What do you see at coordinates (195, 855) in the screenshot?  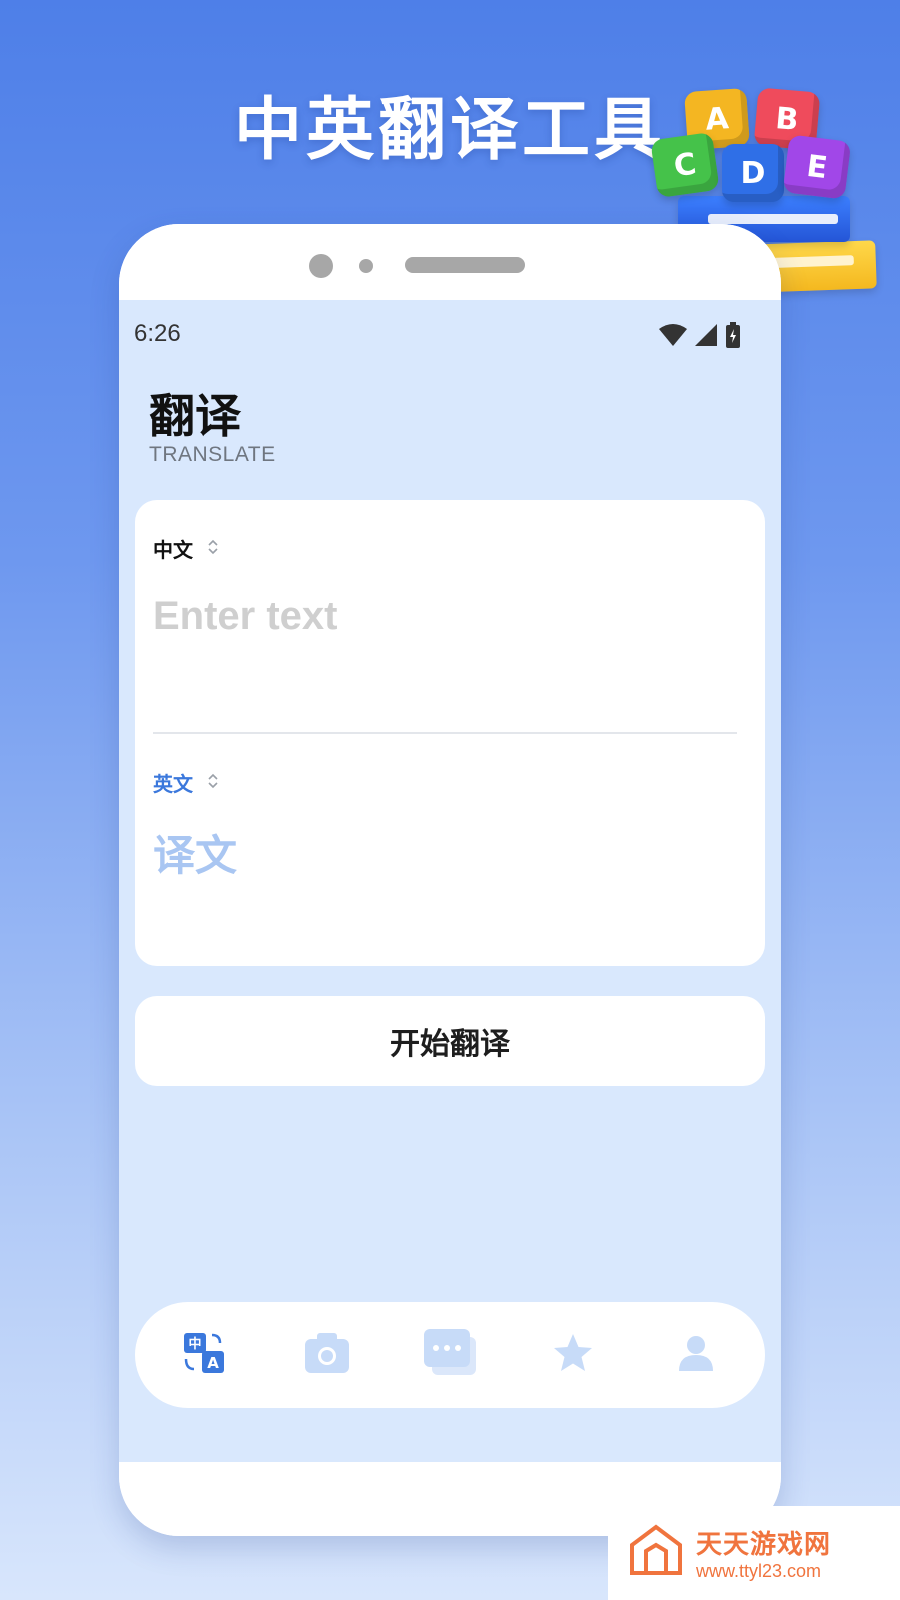 I see `translation-result: 译文` at bounding box center [195, 855].